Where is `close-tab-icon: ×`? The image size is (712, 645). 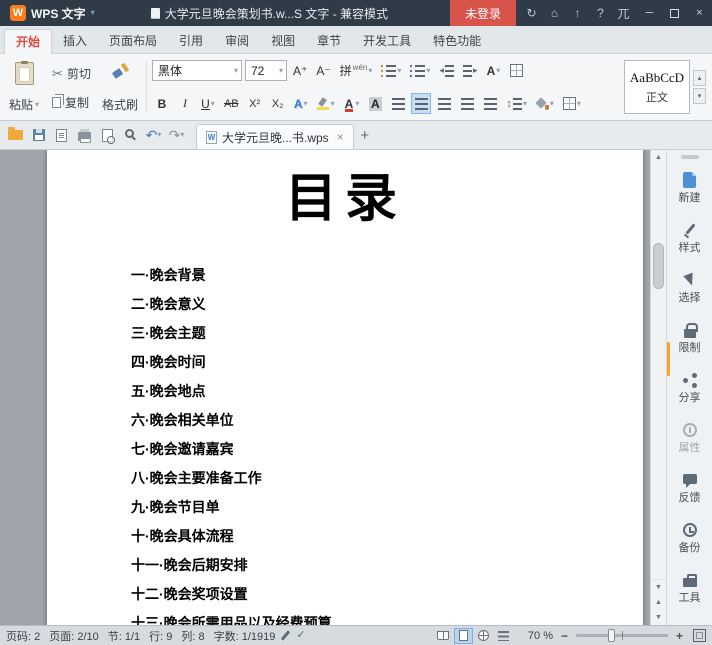 close-tab-icon: × is located at coordinates (340, 137).